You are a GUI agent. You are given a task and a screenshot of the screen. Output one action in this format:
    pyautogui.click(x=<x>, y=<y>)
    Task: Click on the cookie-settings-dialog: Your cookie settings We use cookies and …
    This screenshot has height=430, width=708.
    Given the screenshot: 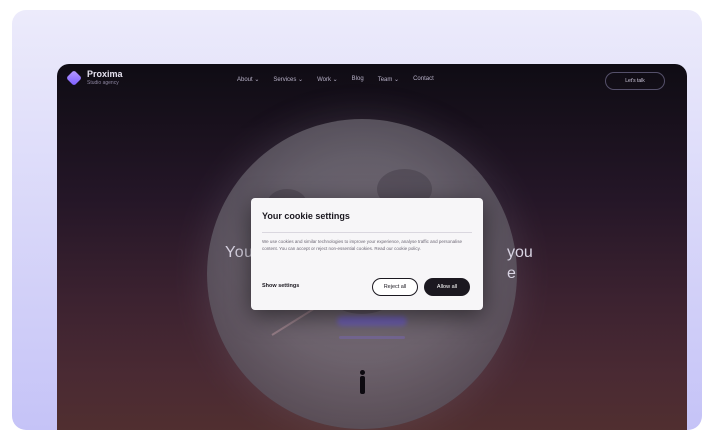 What is the action you would take?
    pyautogui.click(x=367, y=254)
    